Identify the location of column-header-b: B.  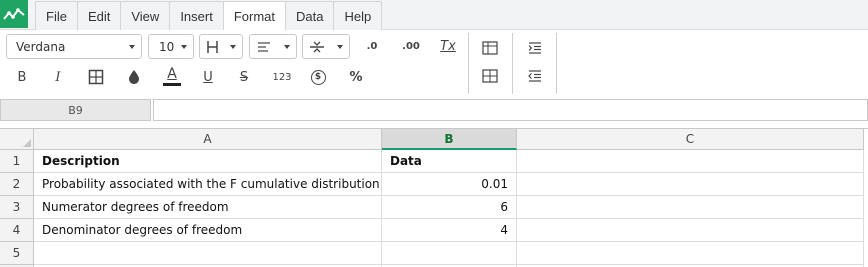
(449, 139).